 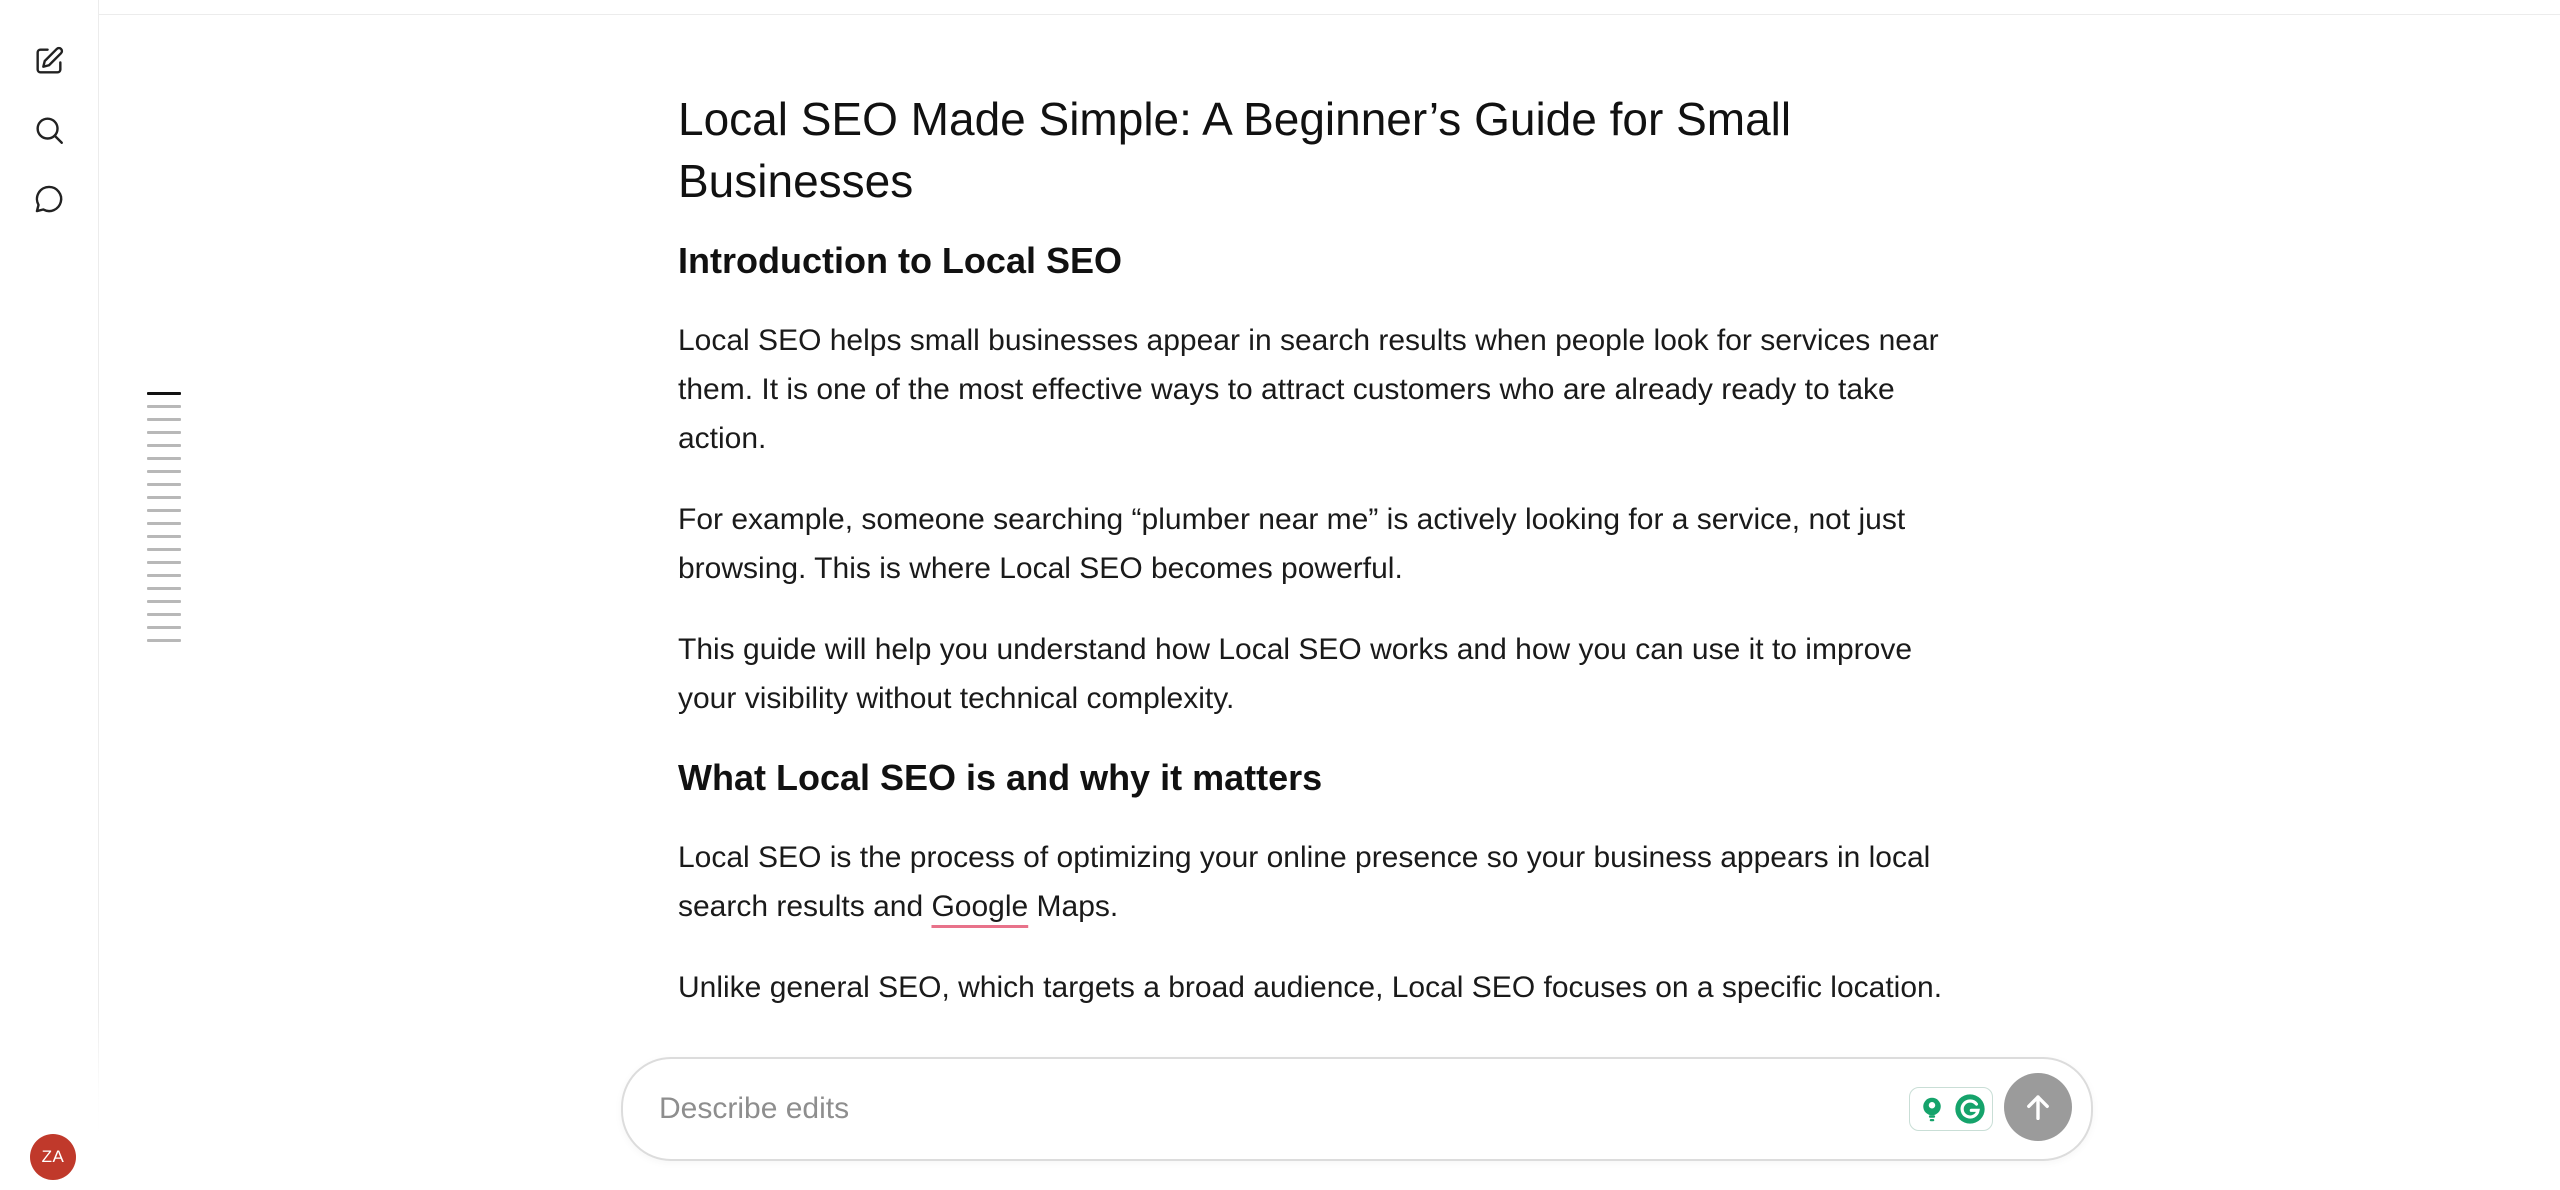 I want to click on section-heading: Introduction to Local SEO, so click(x=900, y=260).